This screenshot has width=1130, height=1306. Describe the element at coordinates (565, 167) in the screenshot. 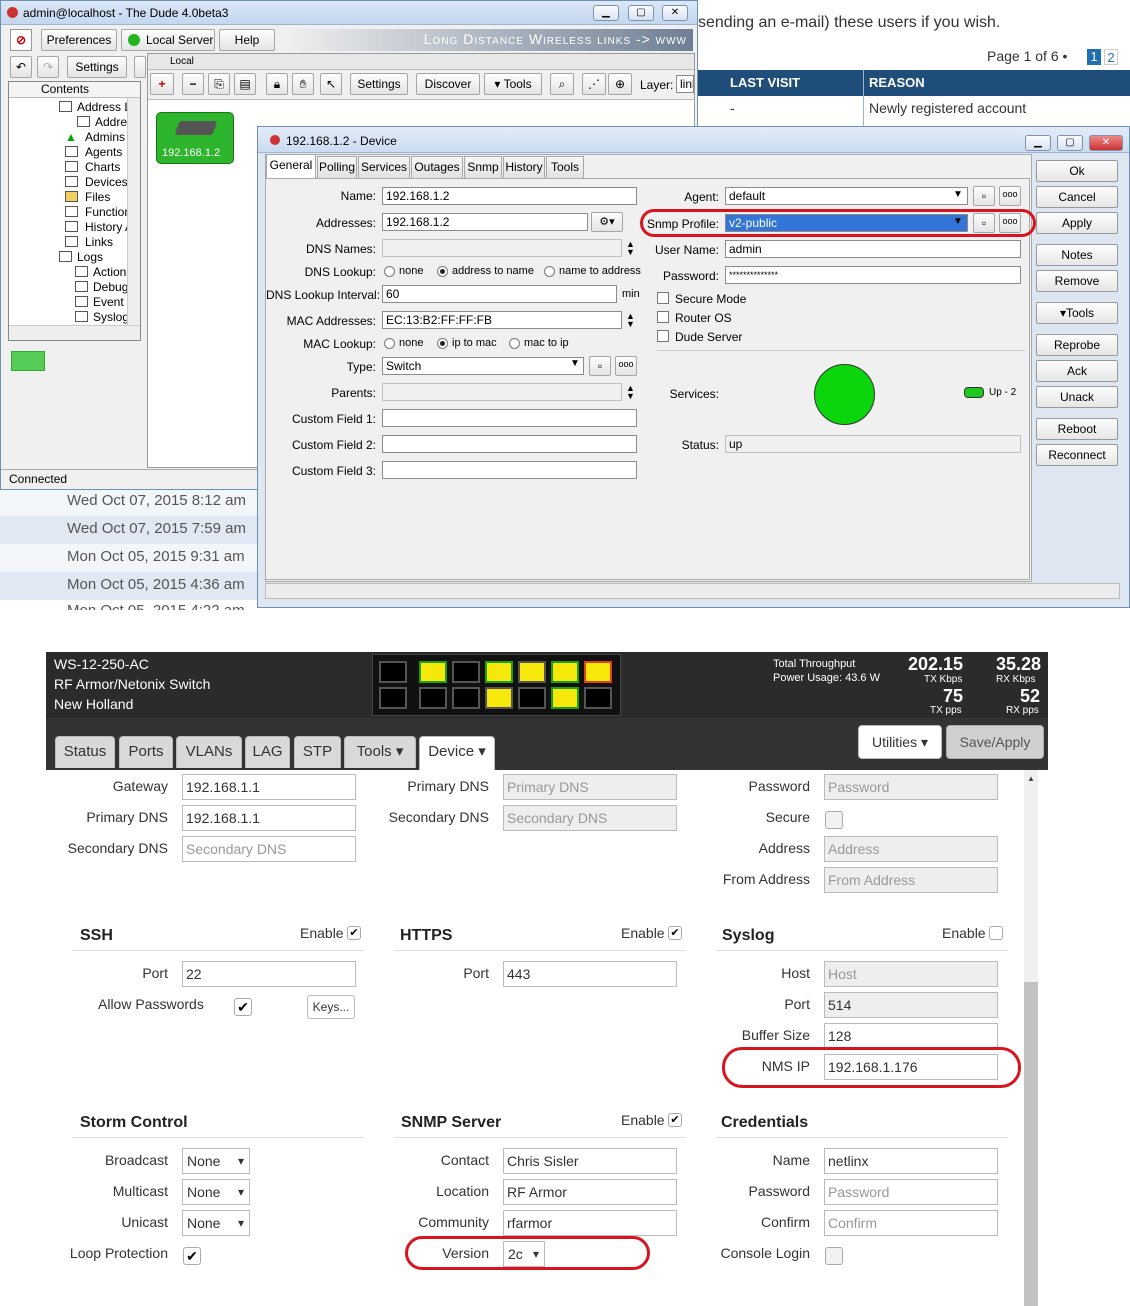

I see `tab-tools: Tools` at that location.